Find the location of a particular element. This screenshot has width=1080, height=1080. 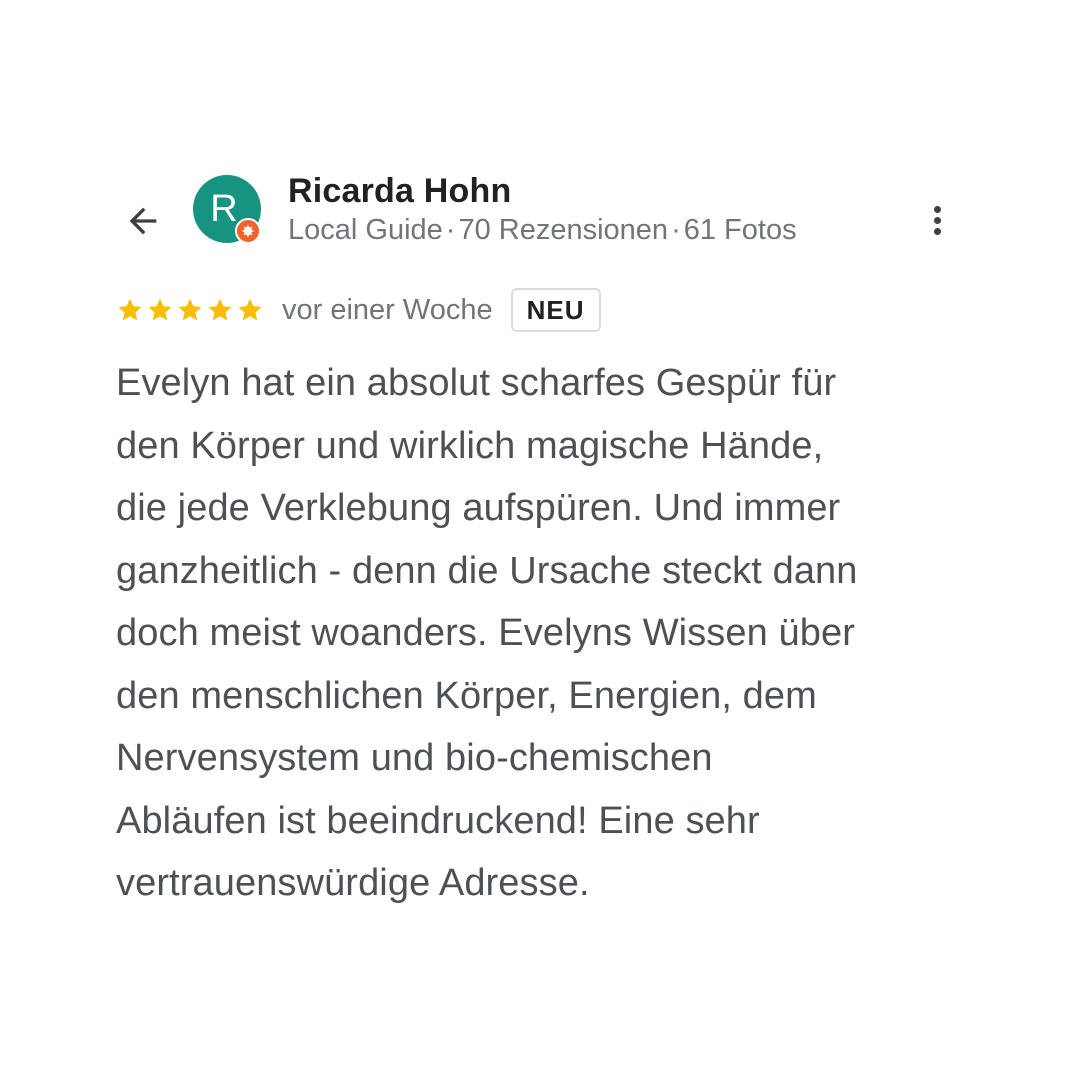

review-line: Nervensystem und bio-chemischen is located at coordinates (414, 758).